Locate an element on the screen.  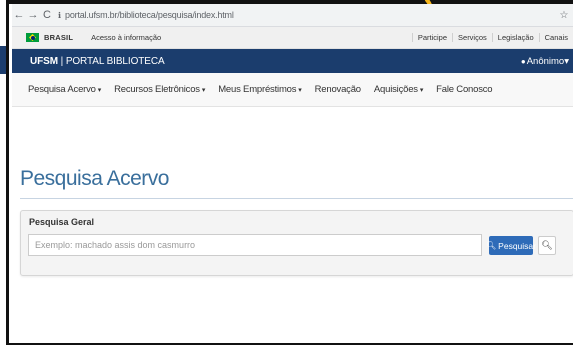
gov-link-servicos: Serviços is located at coordinates (472, 37).